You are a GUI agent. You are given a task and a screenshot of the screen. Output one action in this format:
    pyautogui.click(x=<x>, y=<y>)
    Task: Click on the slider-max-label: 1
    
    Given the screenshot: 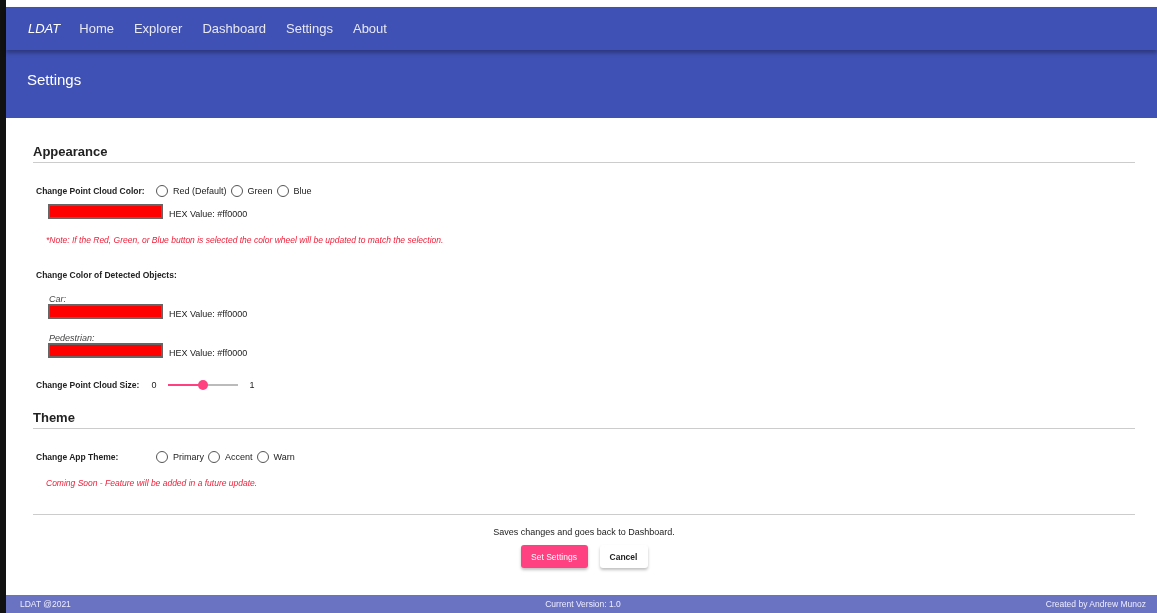 What is the action you would take?
    pyautogui.click(x=252, y=385)
    